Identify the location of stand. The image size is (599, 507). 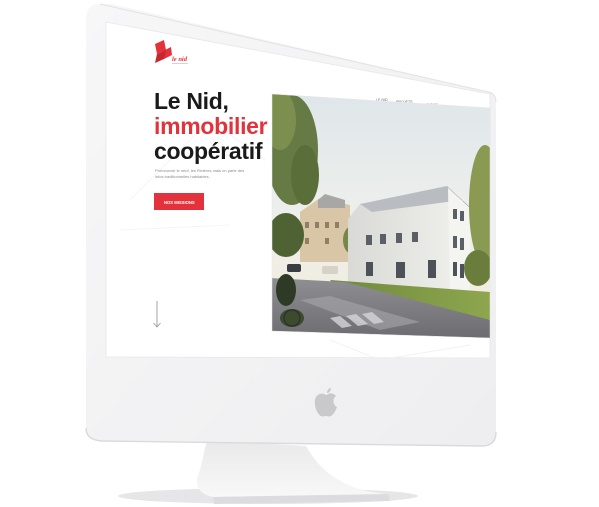
(292, 468).